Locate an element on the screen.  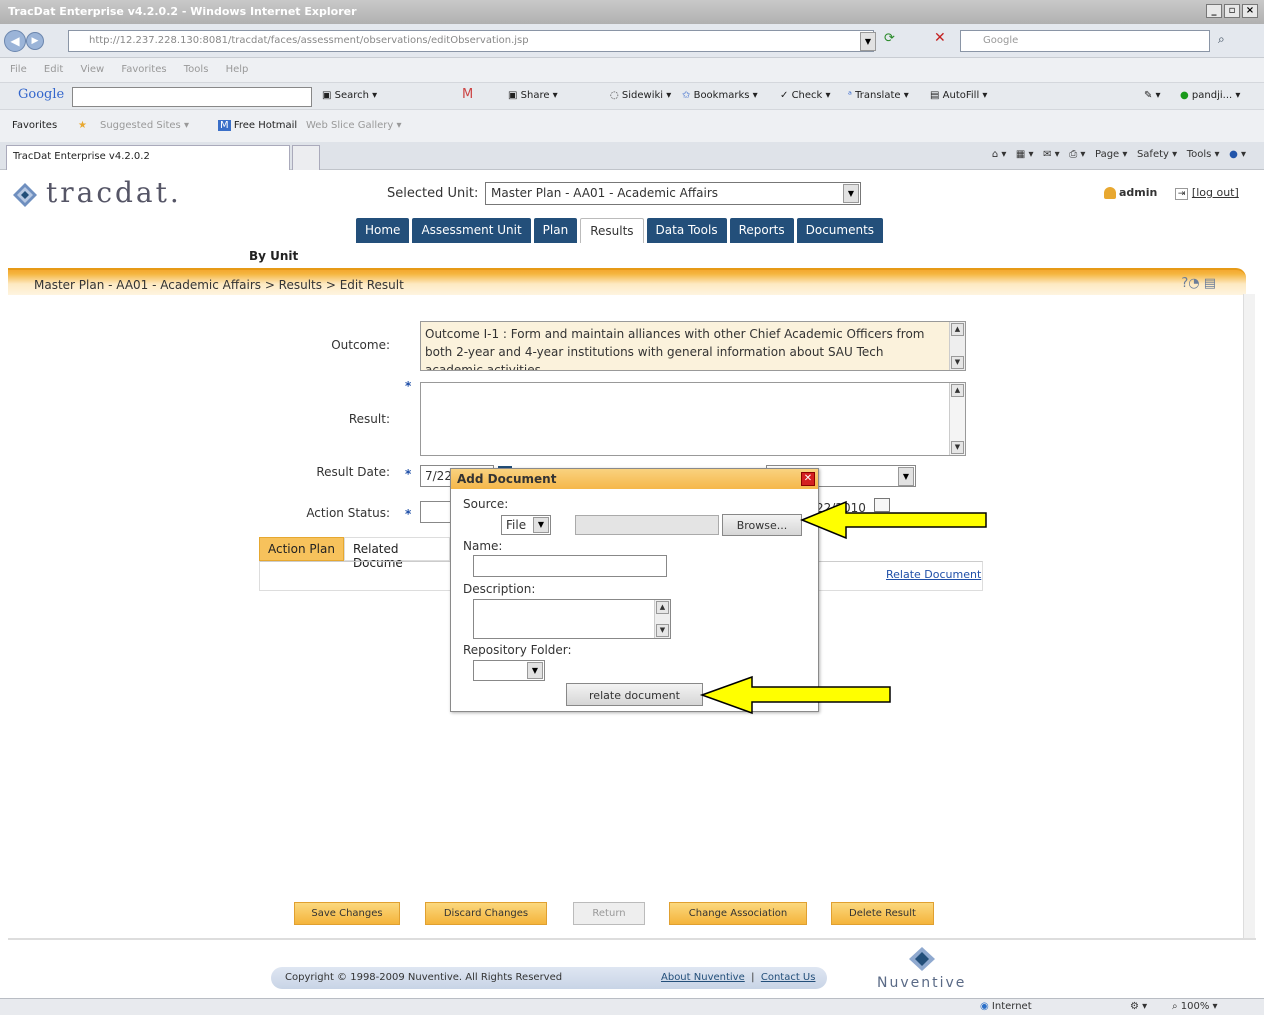
google-search-button: ▣ Search ▾ is located at coordinates (349, 95).